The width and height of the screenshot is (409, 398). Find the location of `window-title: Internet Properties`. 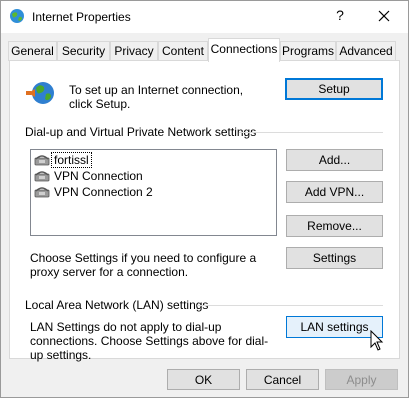

window-title: Internet Properties is located at coordinates (81, 17).